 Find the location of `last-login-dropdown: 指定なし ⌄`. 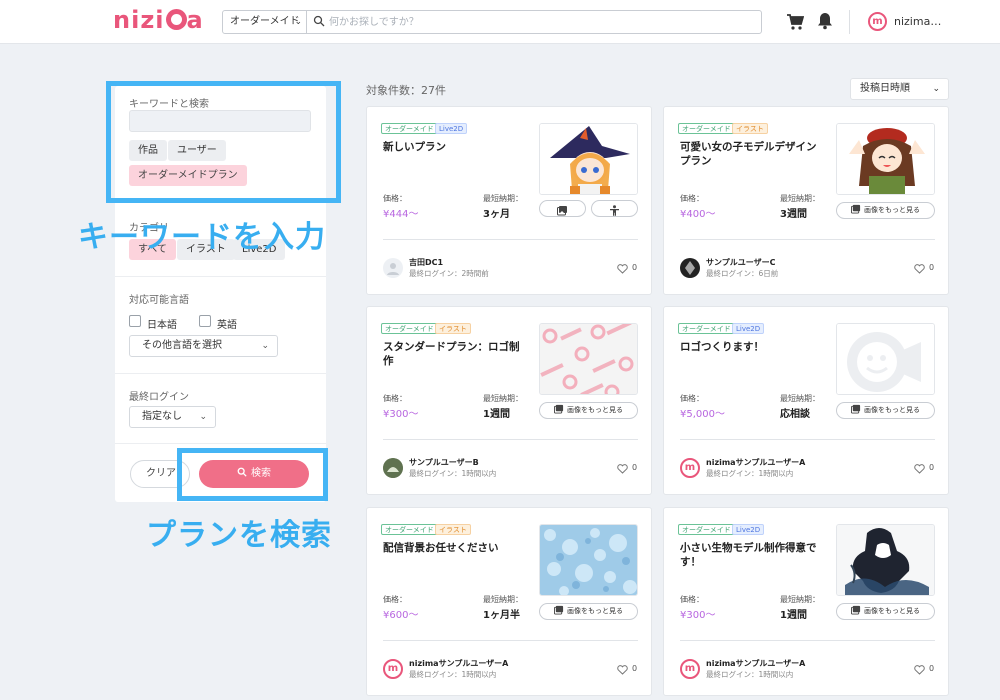

last-login-dropdown: 指定なし ⌄ is located at coordinates (172, 417).